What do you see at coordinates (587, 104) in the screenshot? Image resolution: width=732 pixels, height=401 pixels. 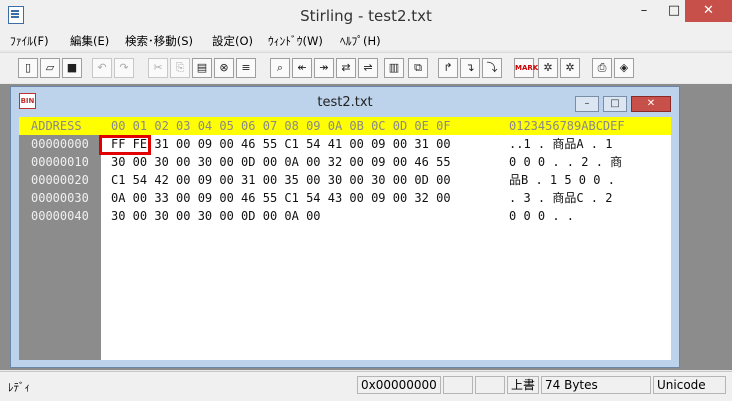 I see `child-minimize-button: –` at bounding box center [587, 104].